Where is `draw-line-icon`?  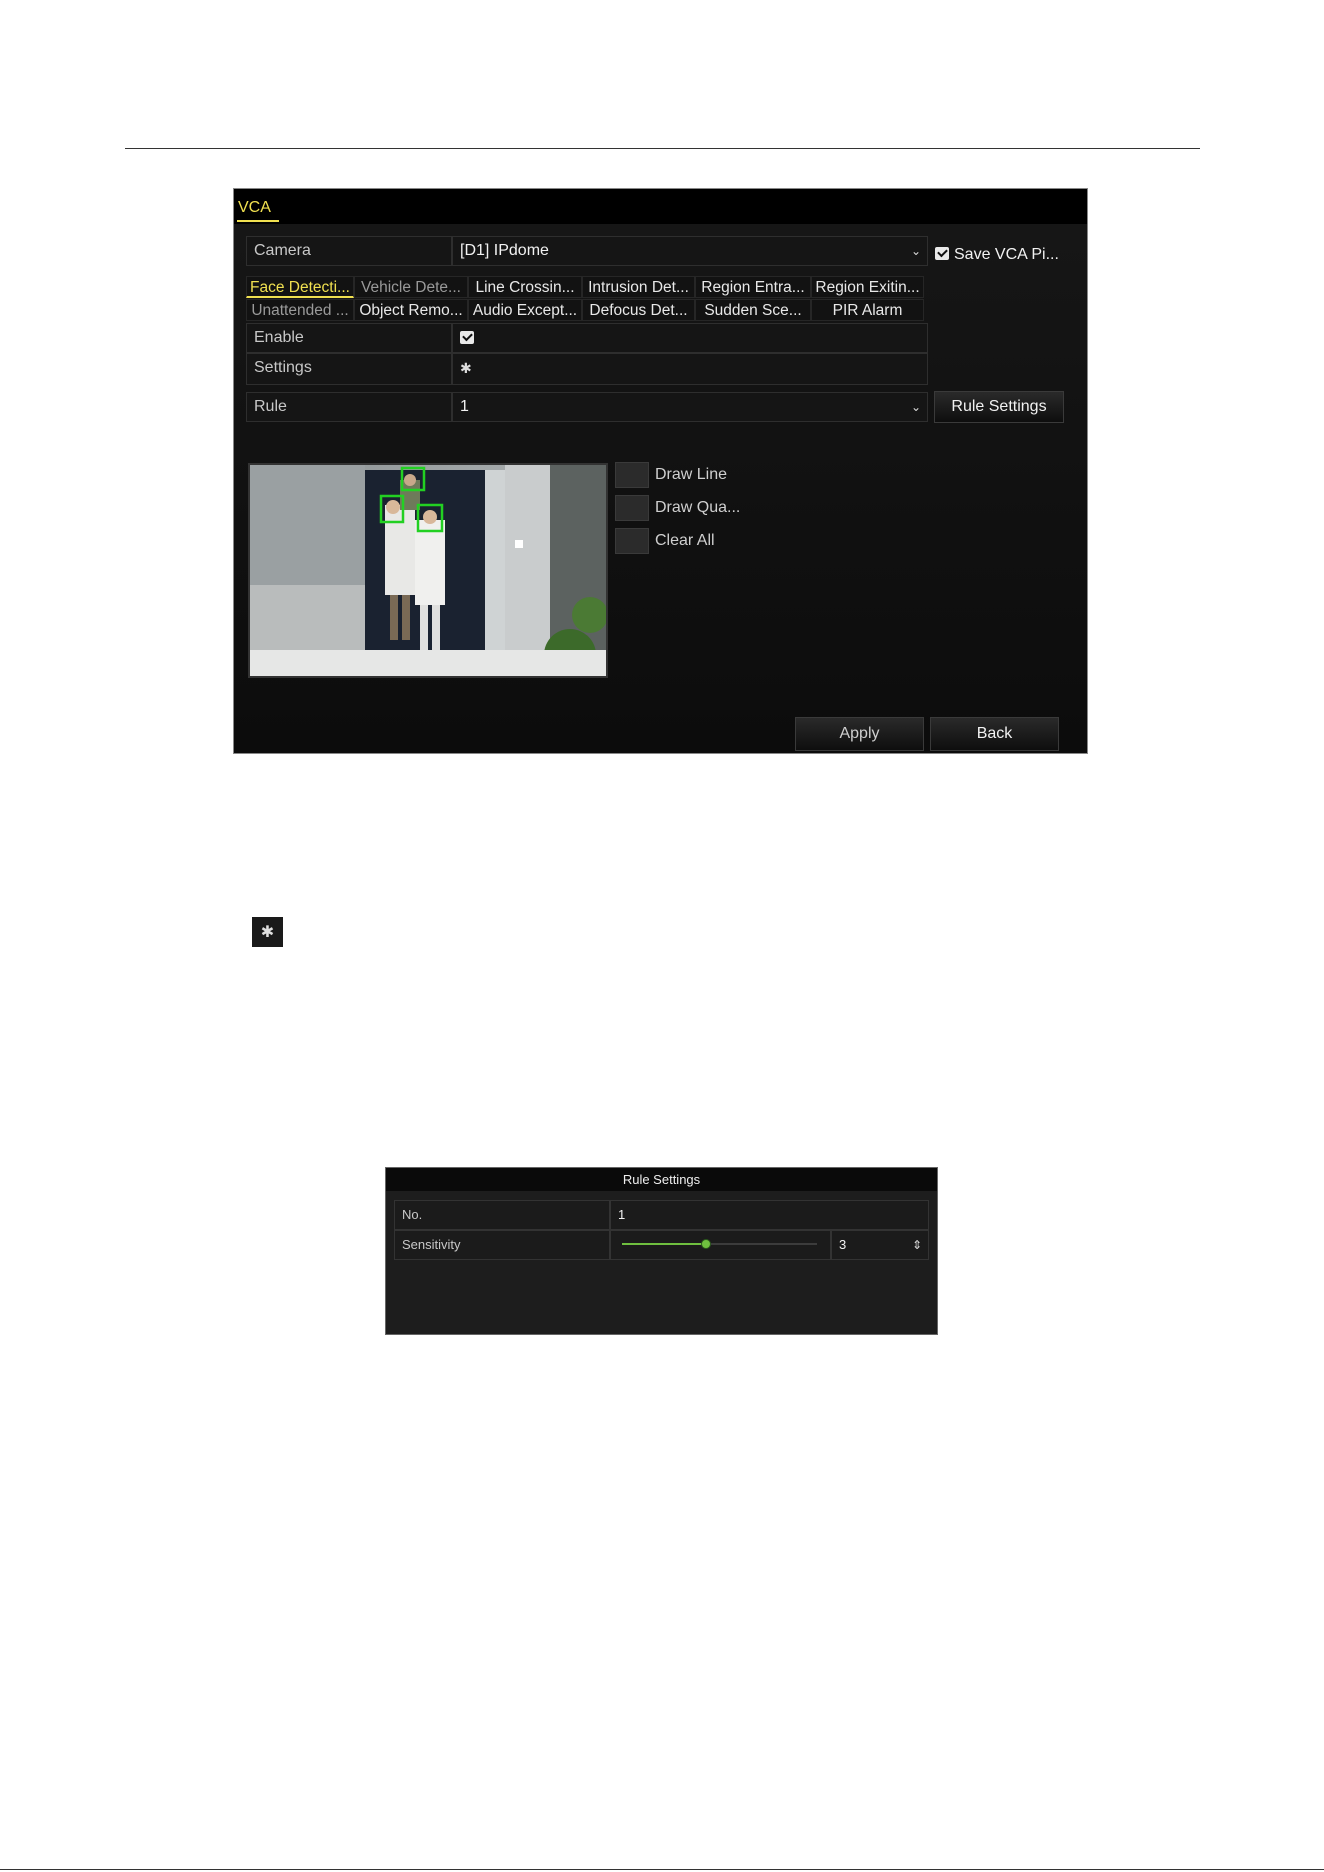
draw-line-icon is located at coordinates (632, 475).